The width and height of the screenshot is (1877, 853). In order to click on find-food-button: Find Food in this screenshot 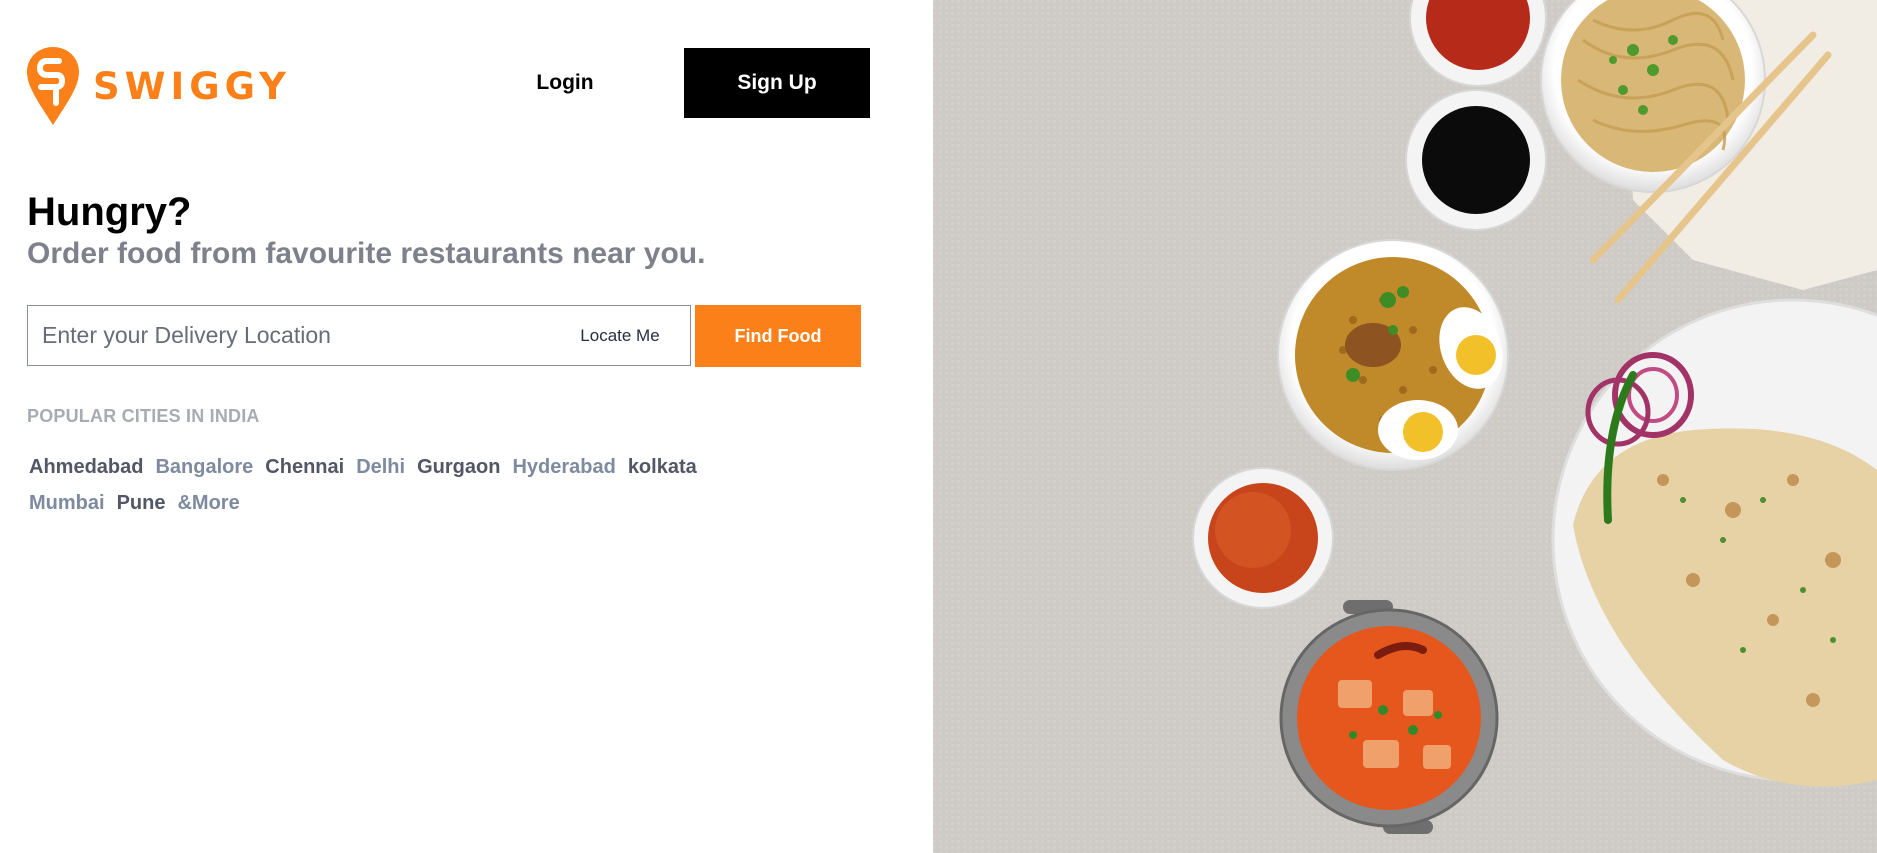, I will do `click(778, 336)`.